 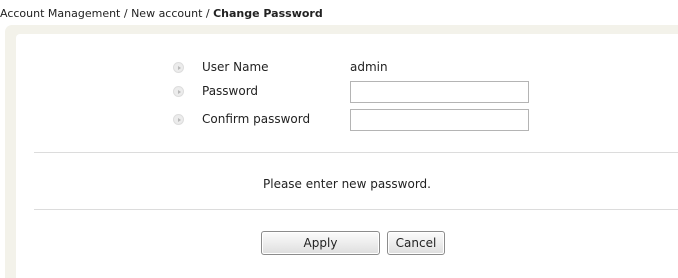 What do you see at coordinates (347, 184) in the screenshot?
I see `status-message: Please enter new password.` at bounding box center [347, 184].